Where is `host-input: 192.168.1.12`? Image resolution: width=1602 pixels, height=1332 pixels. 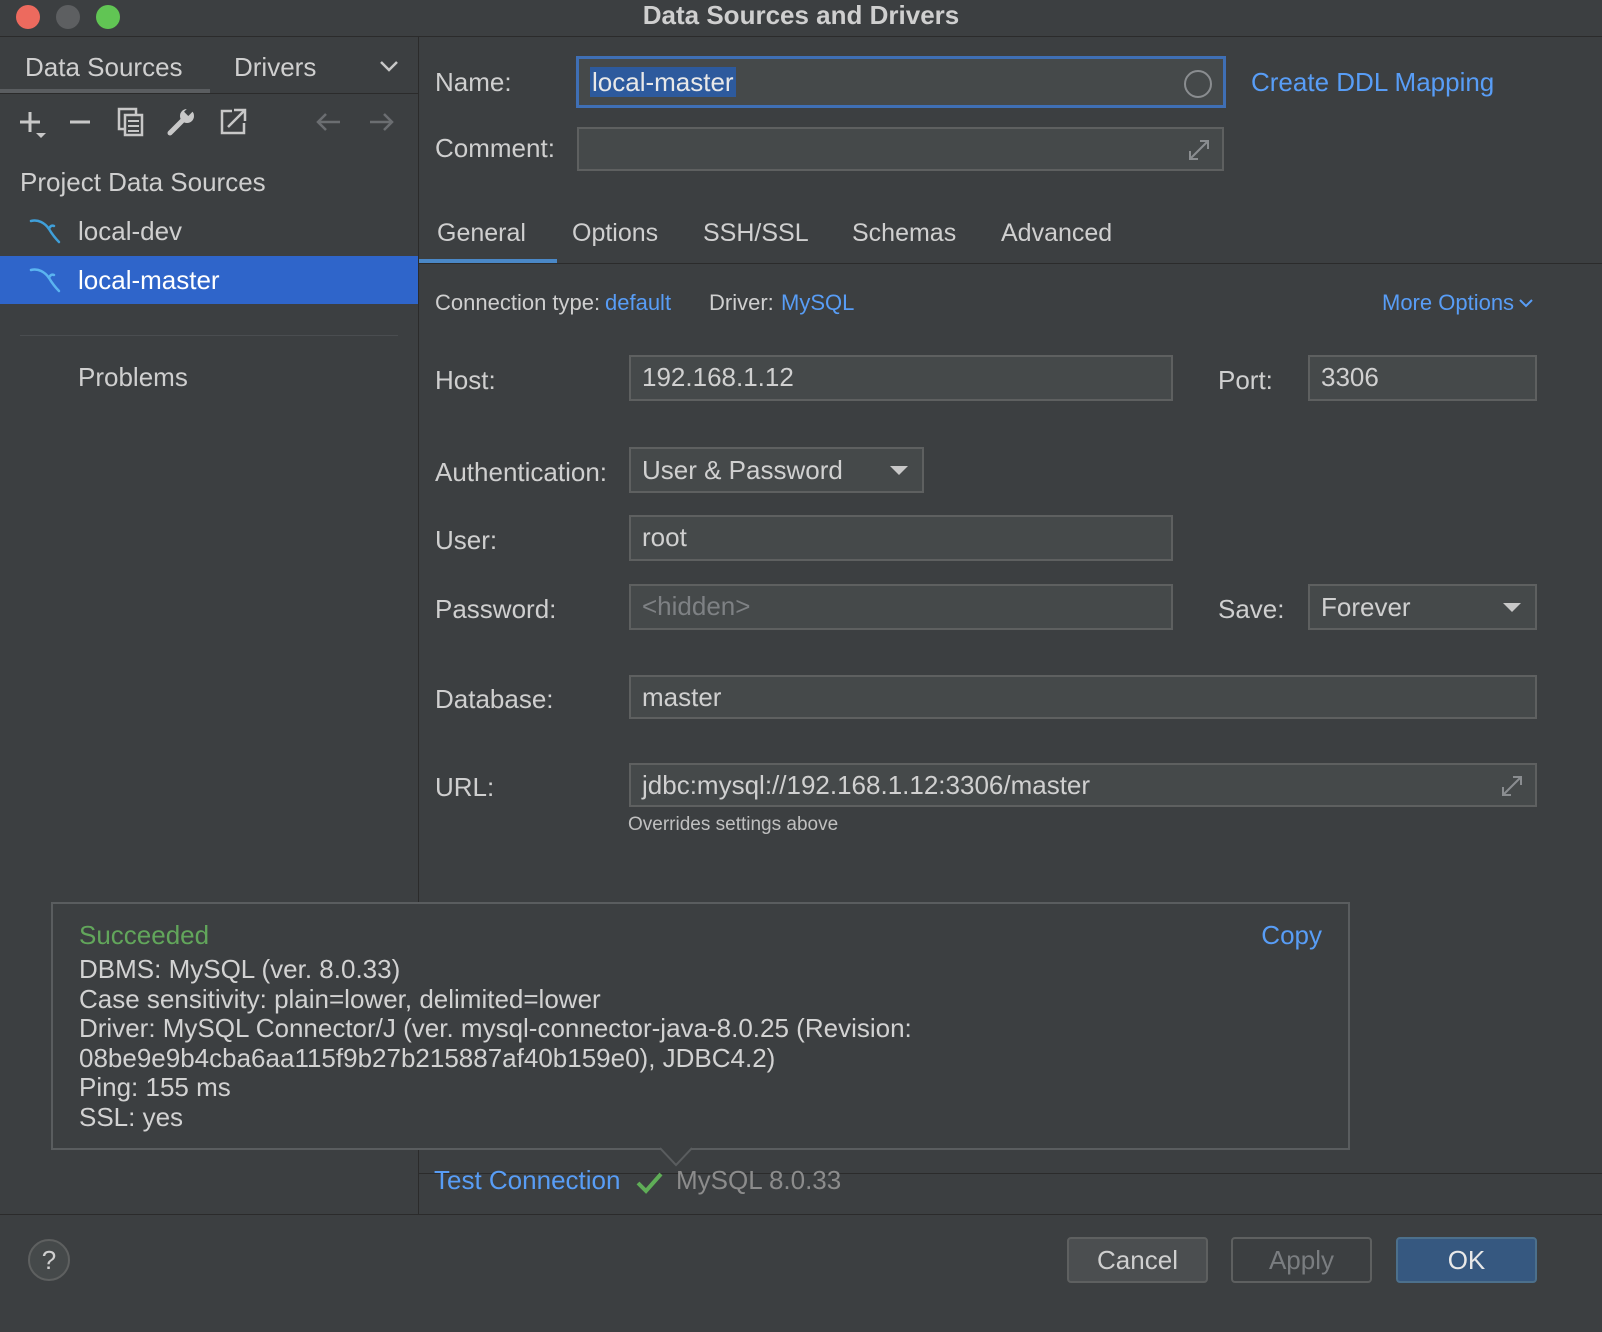
host-input: 192.168.1.12 is located at coordinates (901, 378).